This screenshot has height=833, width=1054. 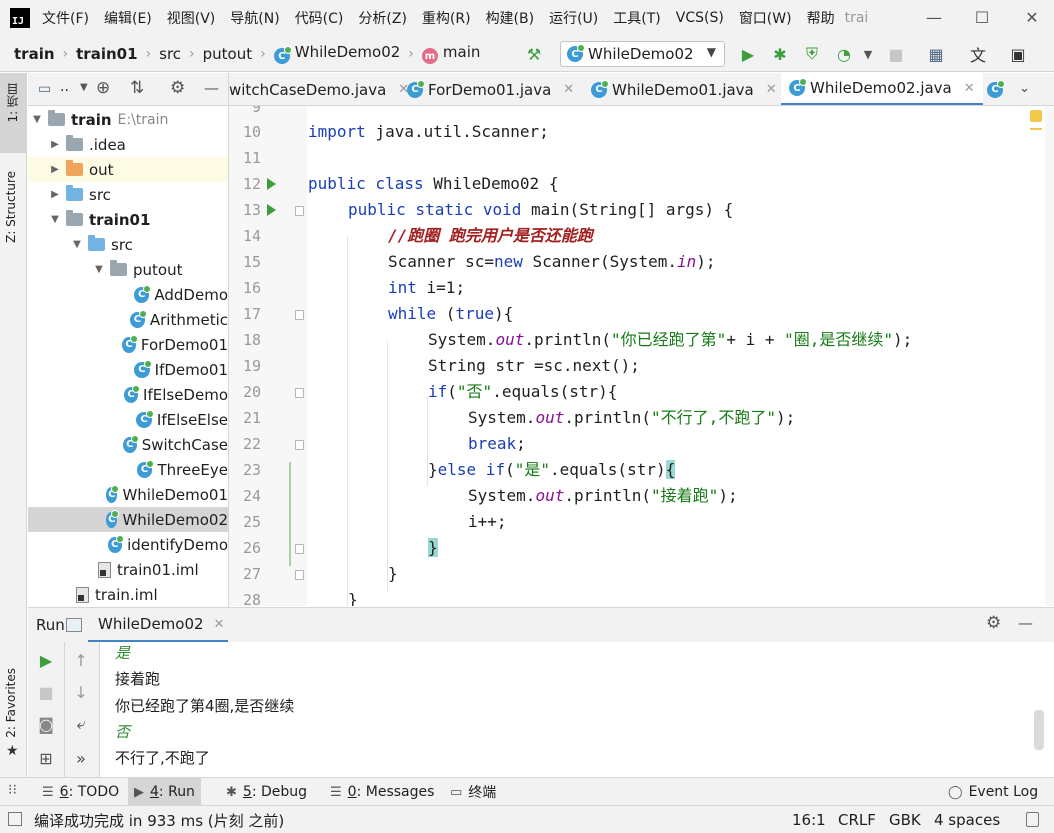 I want to click on line-separator: CRLF, so click(x=857, y=819).